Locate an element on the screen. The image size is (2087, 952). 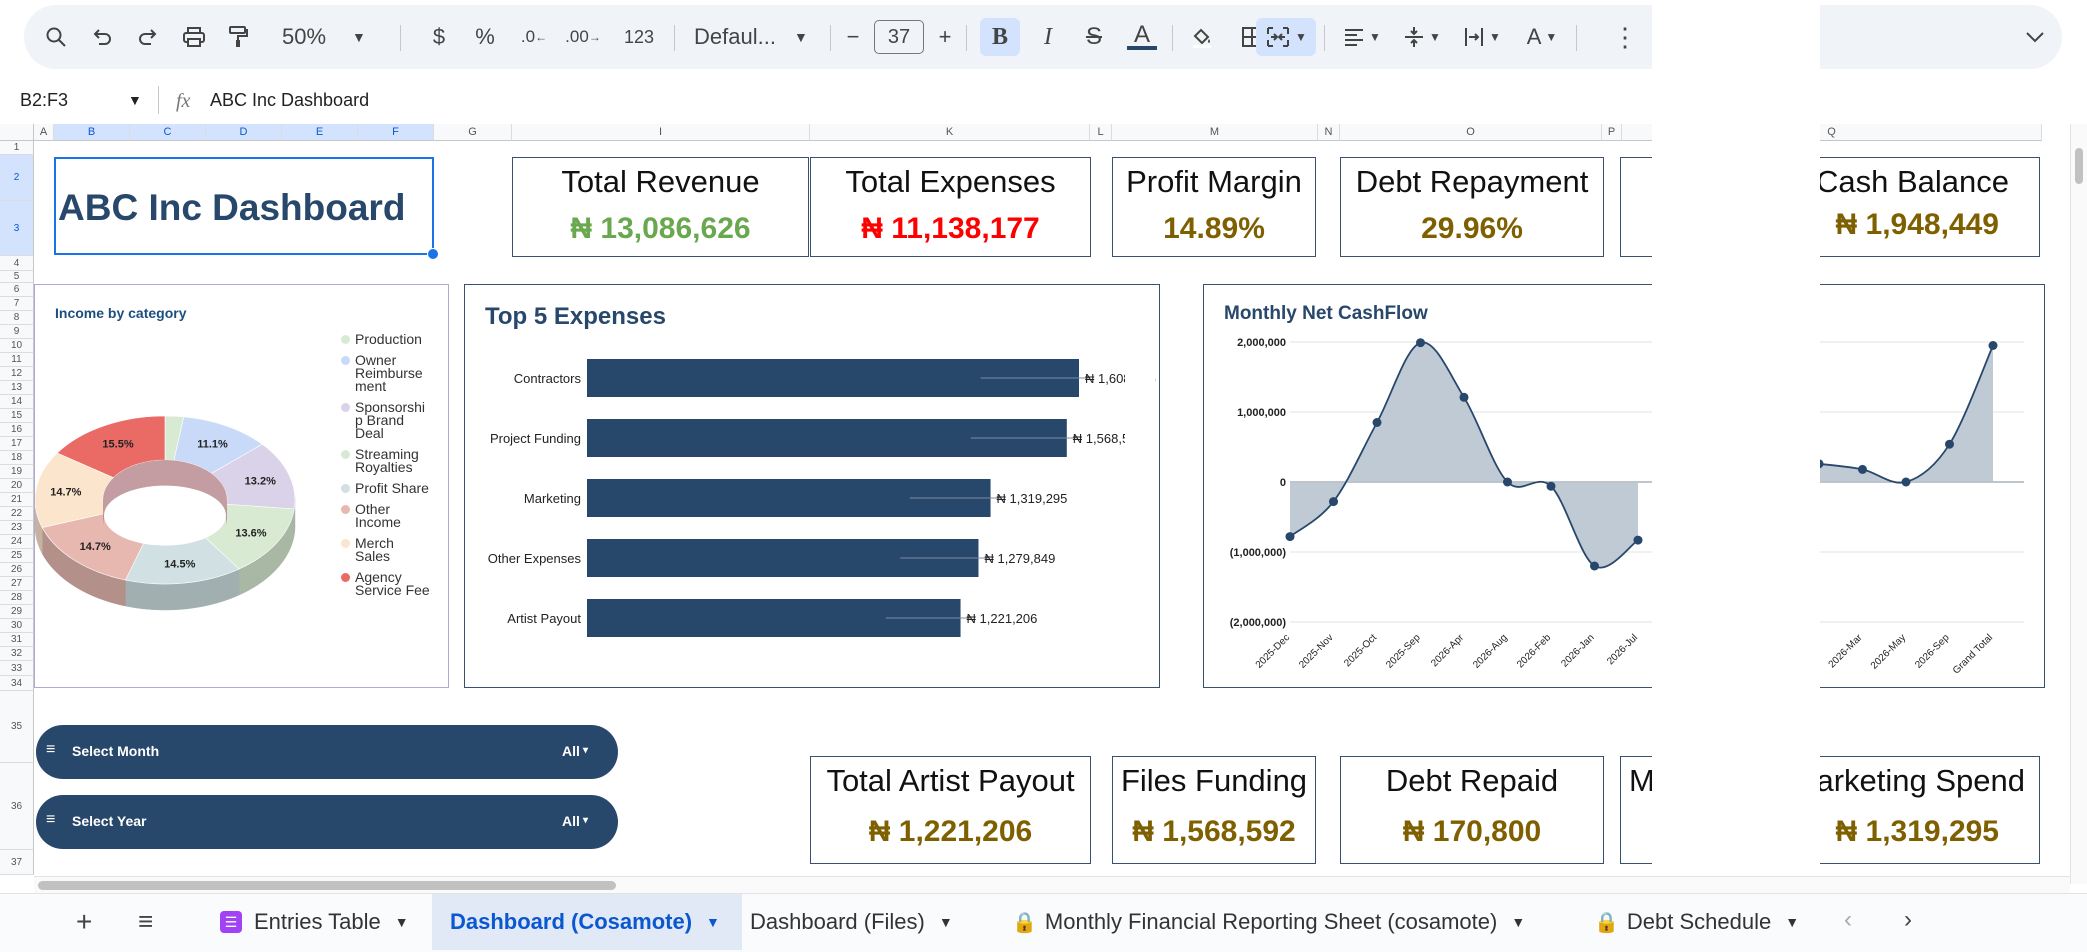
row-header: 8 is located at coordinates (17, 318).